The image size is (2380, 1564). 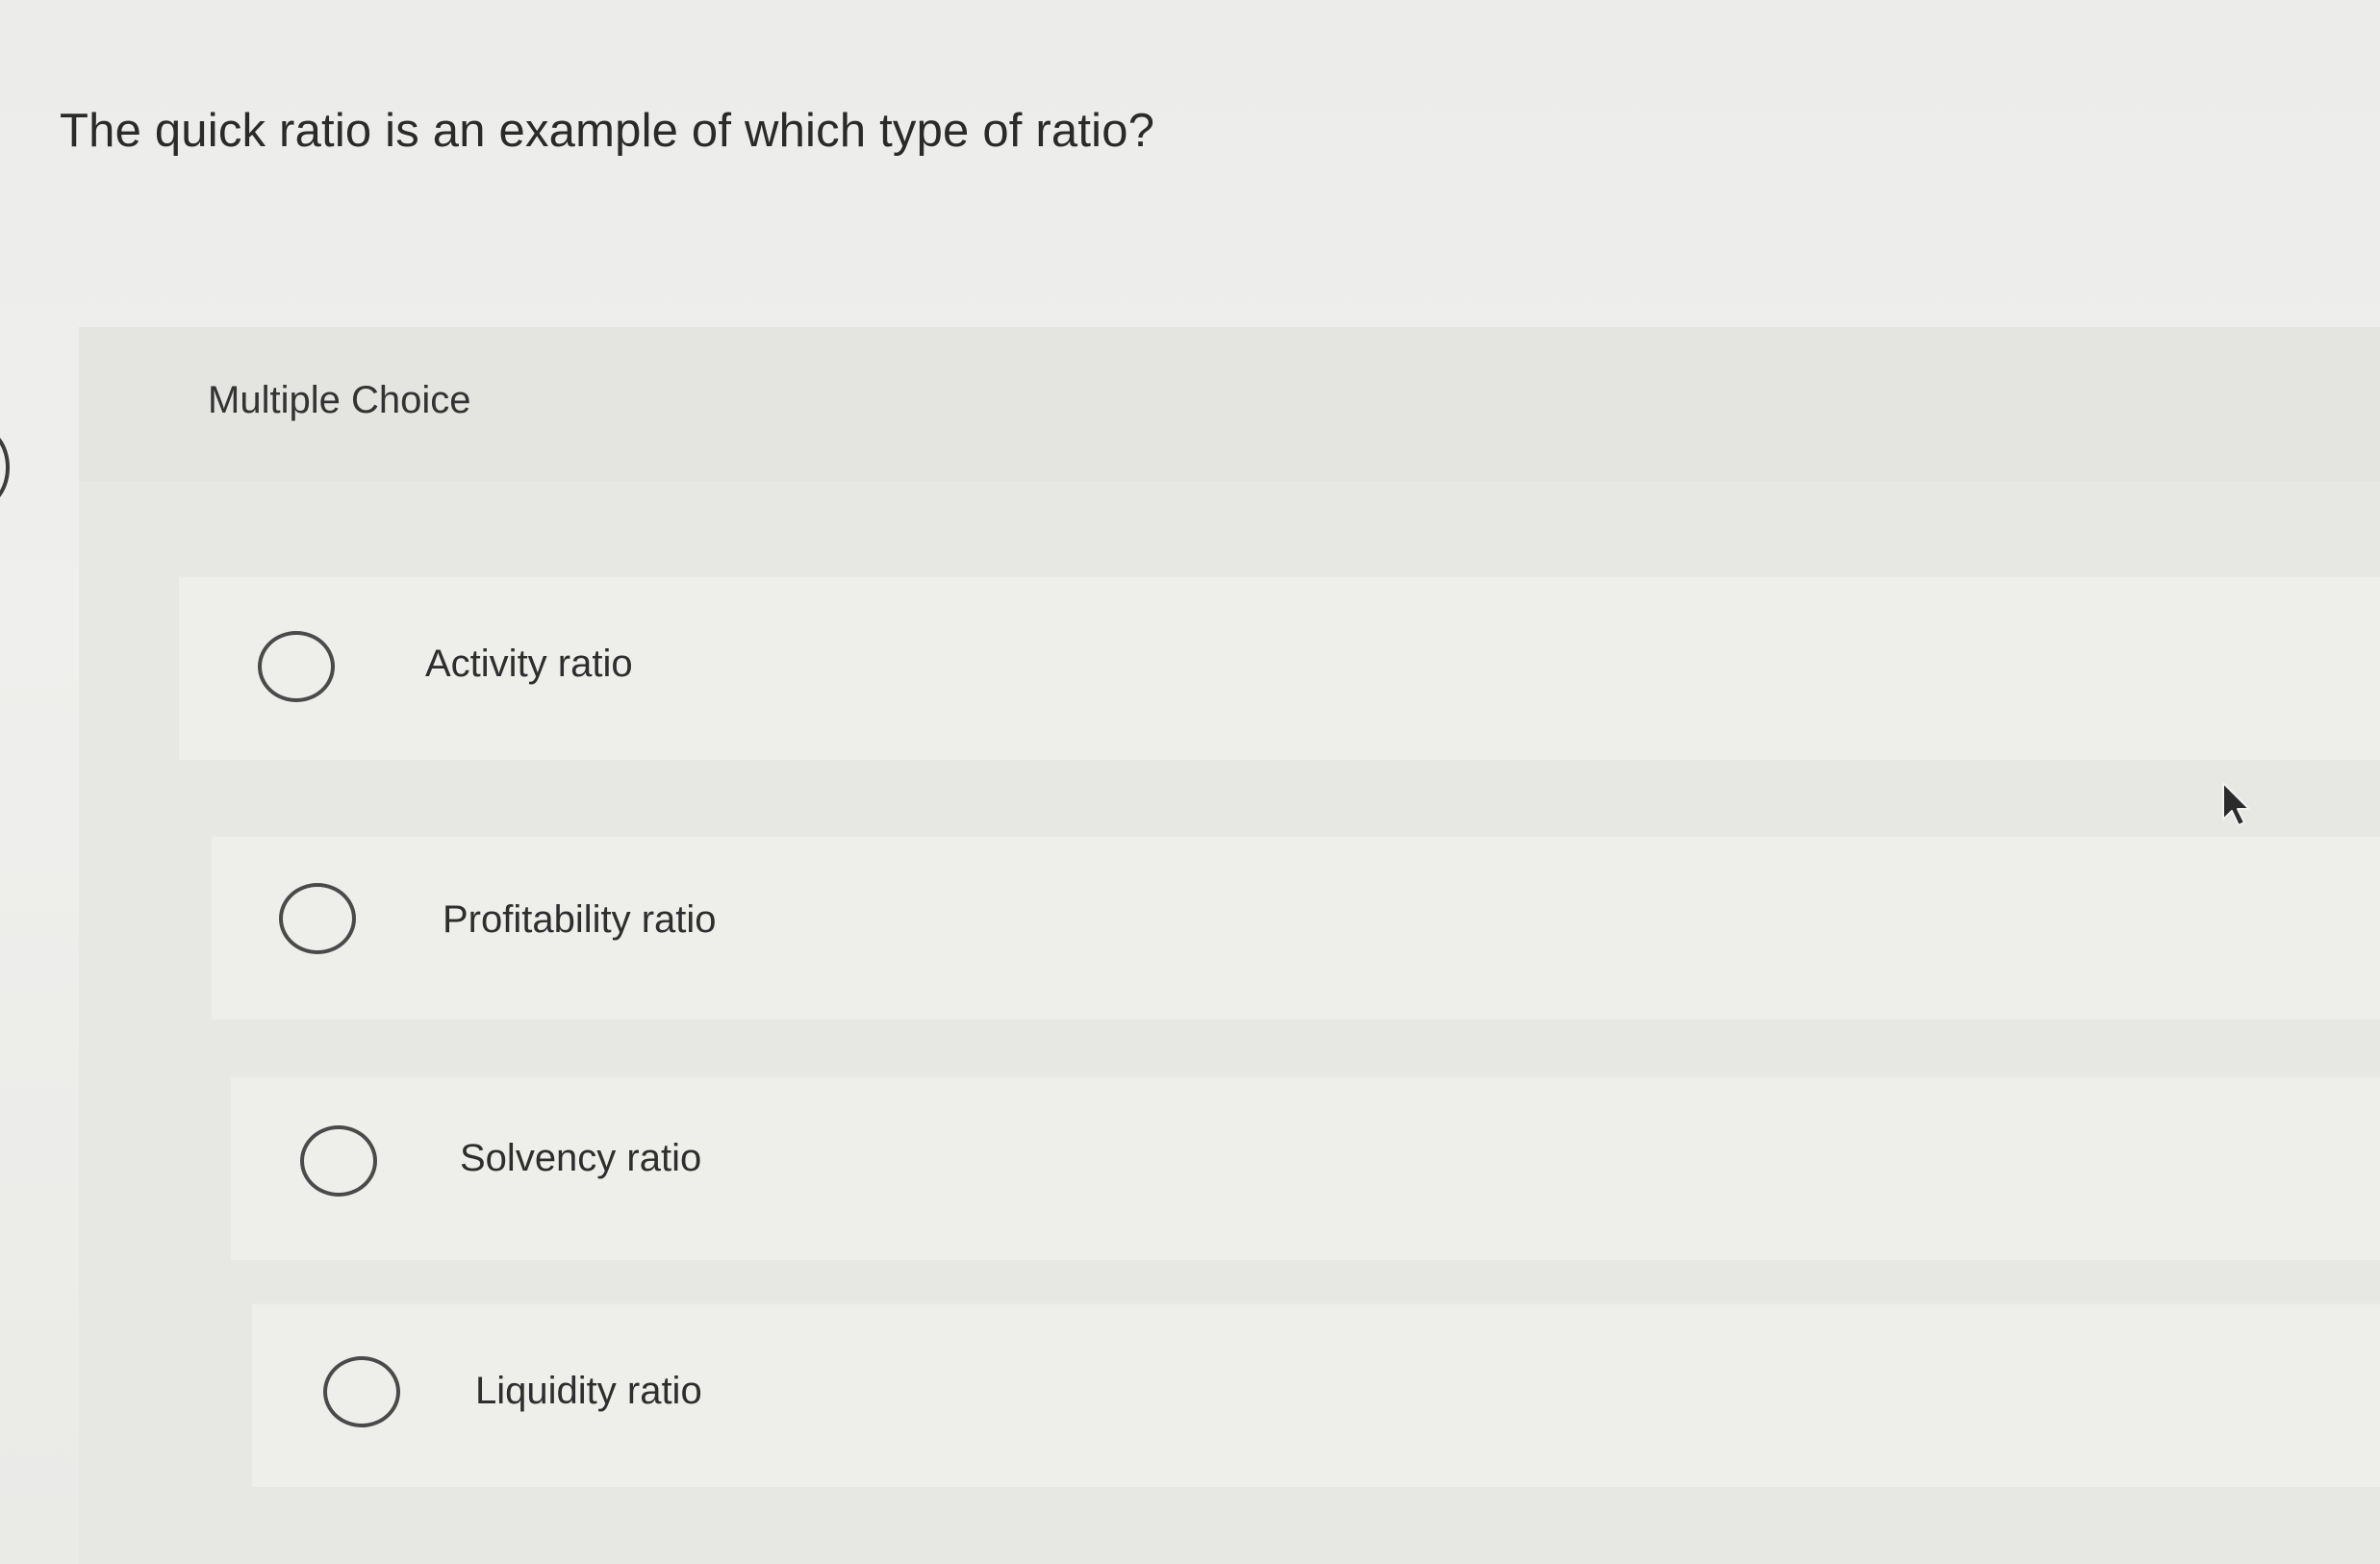 I want to click on option-label: Solvency ratio, so click(x=580, y=1158).